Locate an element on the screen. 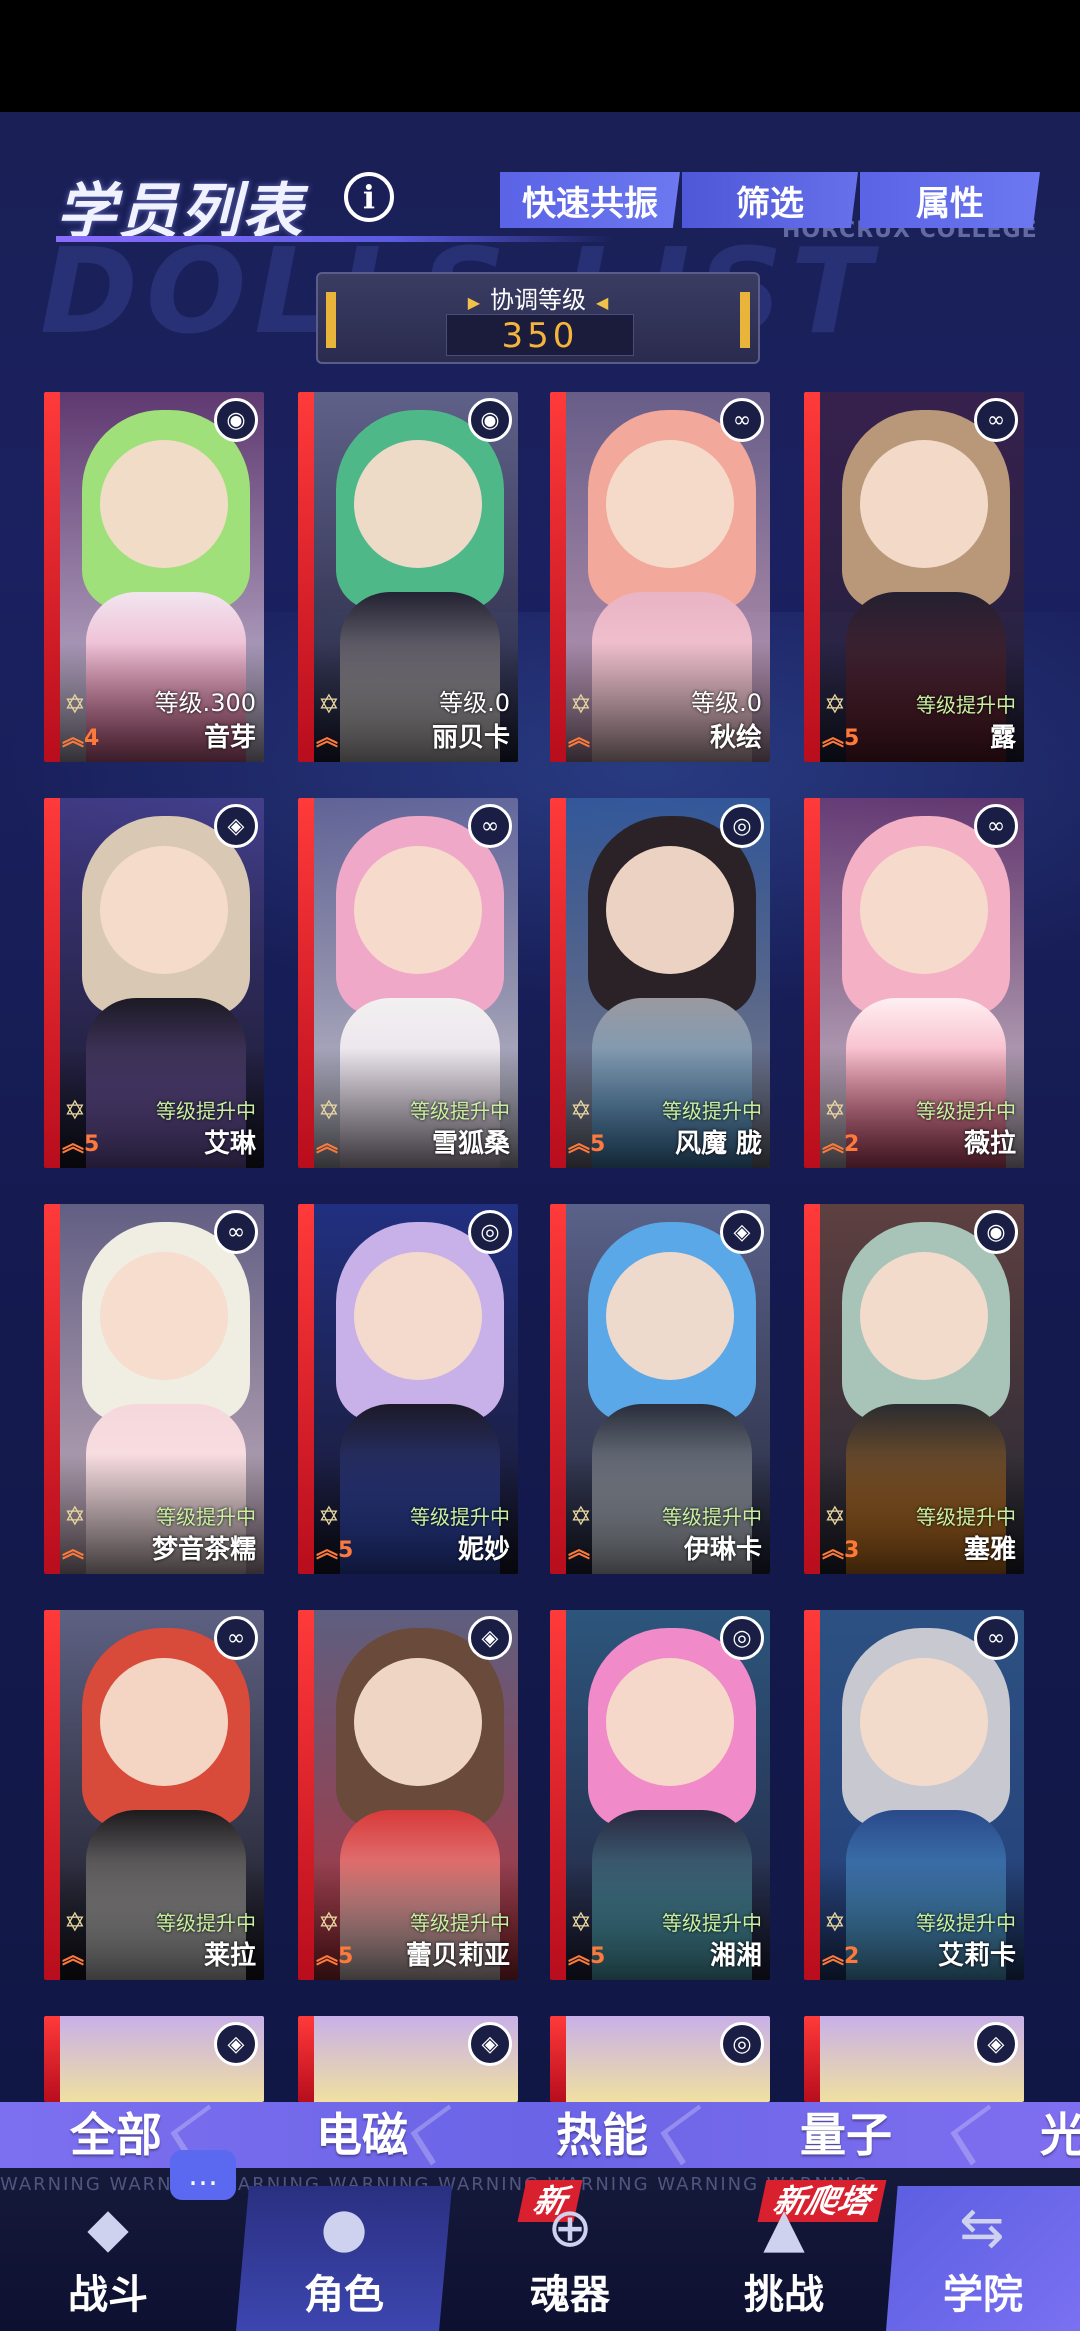 This screenshot has width=1080, height=2331. info-icon: i is located at coordinates (369, 197).